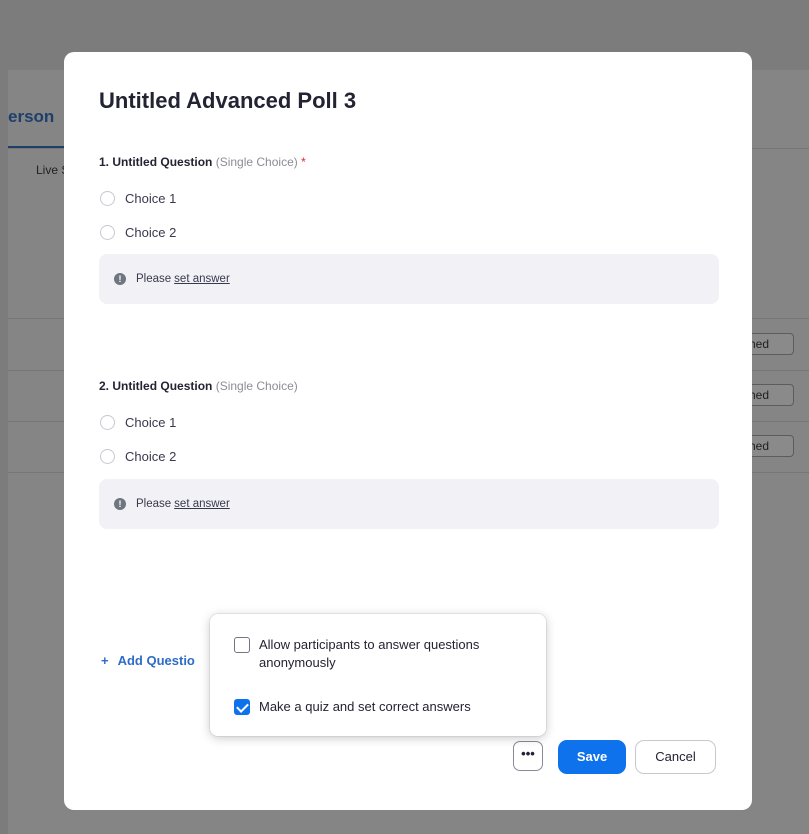  Describe the element at coordinates (592, 757) in the screenshot. I see `save-button: Save` at that location.